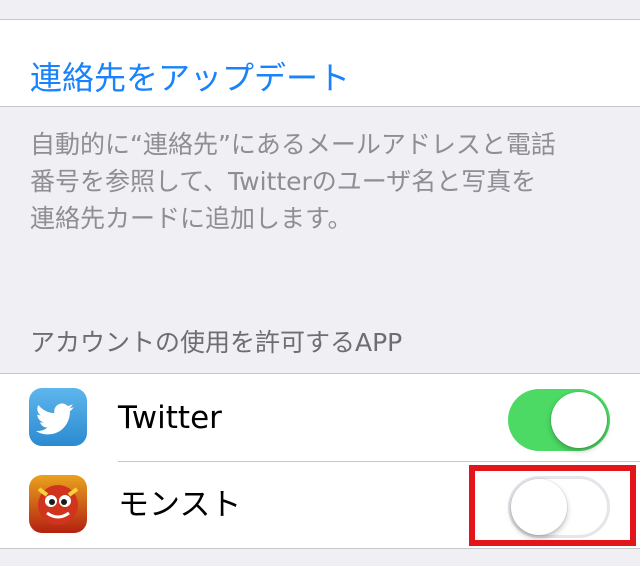  What do you see at coordinates (579, 420) in the screenshot?
I see `toggle-knob` at bounding box center [579, 420].